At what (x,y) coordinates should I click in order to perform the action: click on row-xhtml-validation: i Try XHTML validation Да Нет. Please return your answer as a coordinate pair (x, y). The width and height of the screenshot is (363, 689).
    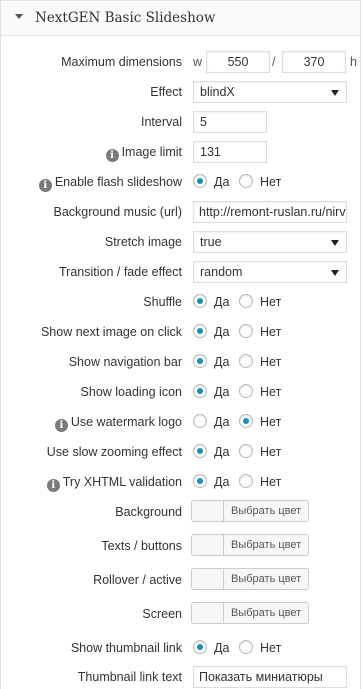
    Looking at the image, I should click on (181, 482).